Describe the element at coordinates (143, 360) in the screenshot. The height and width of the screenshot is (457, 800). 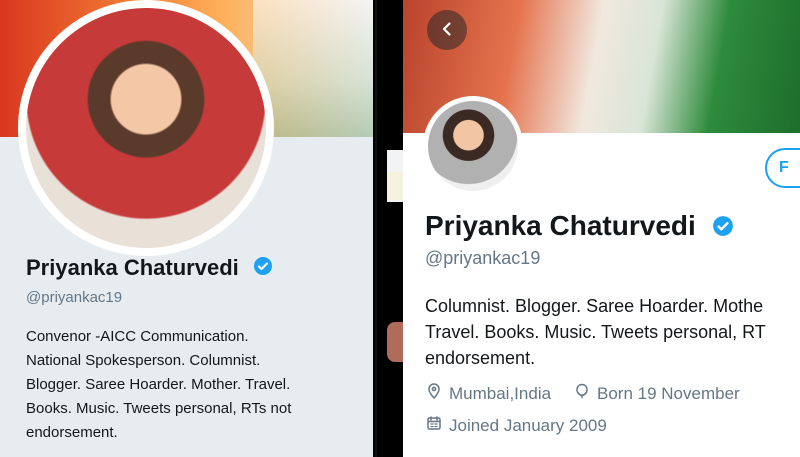
I see `bio-line: National Spokesperson. Columnist.` at that location.